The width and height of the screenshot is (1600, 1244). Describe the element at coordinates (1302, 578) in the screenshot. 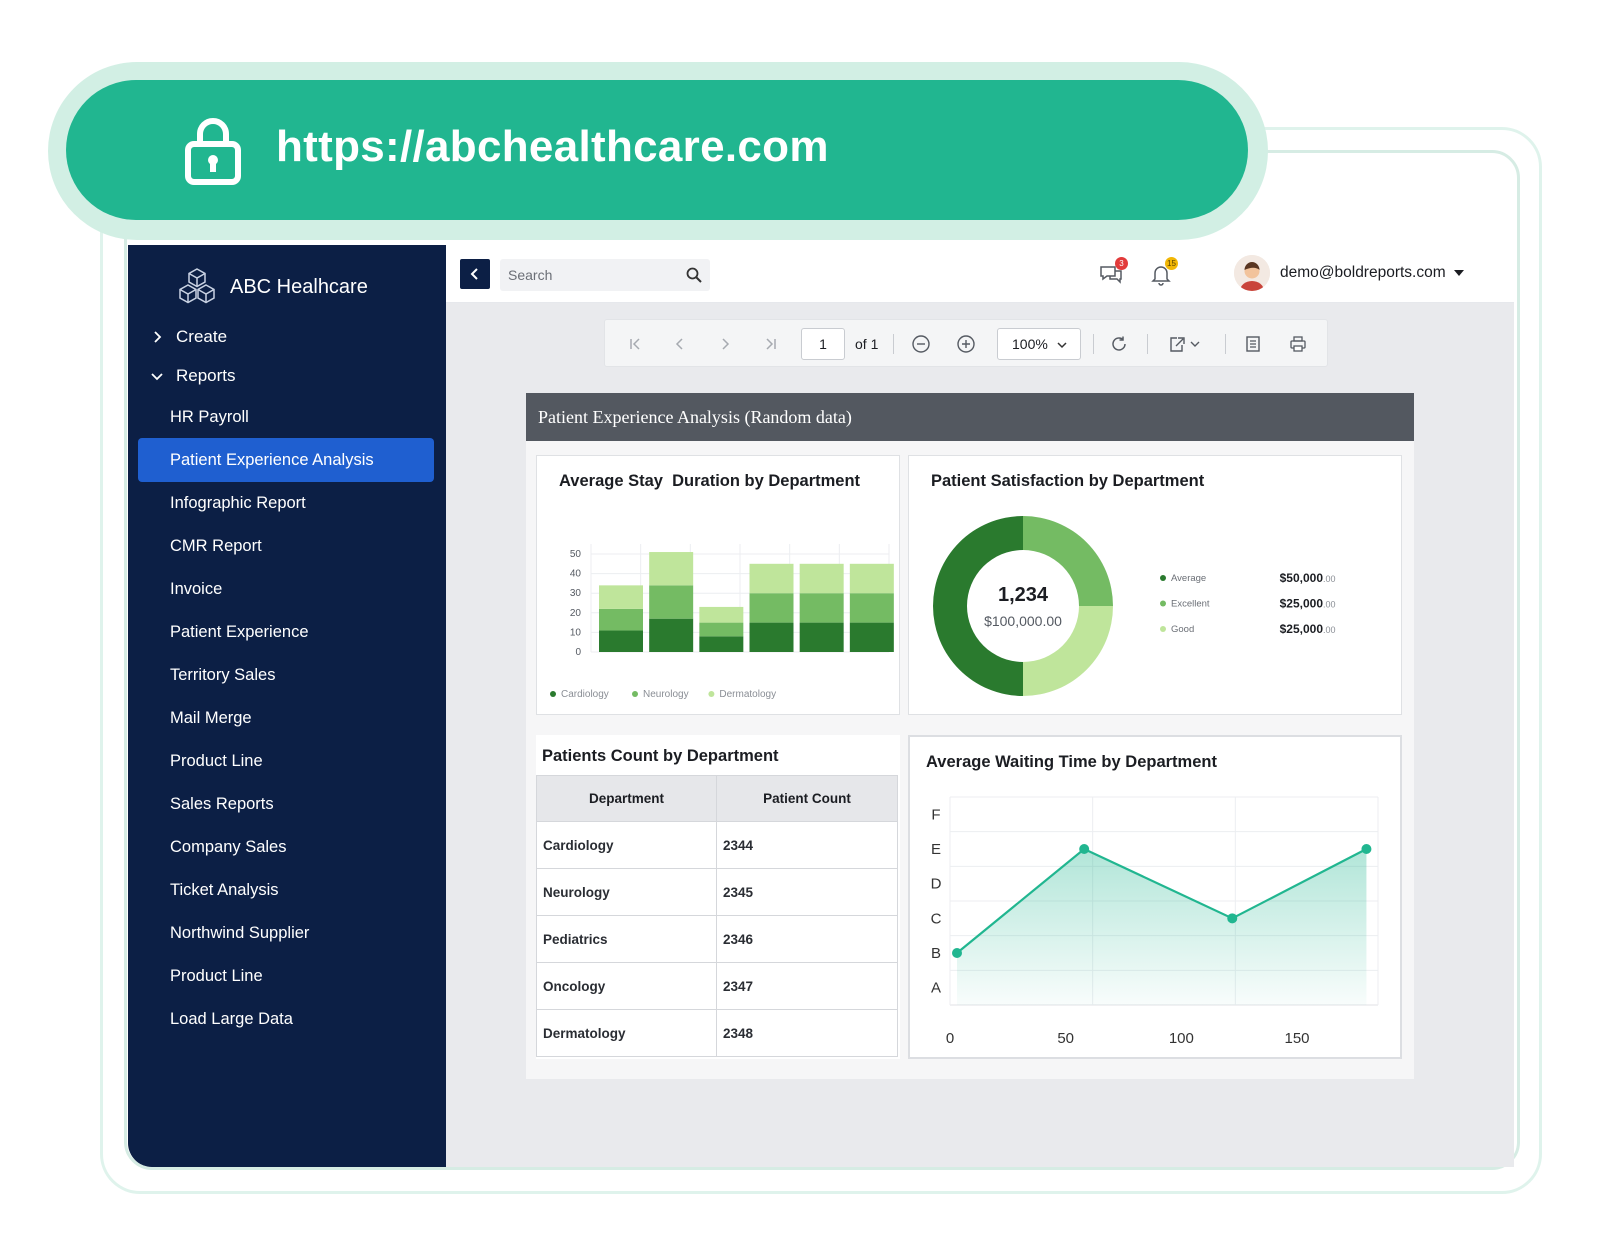

I see `legend-amount: $50,000` at that location.